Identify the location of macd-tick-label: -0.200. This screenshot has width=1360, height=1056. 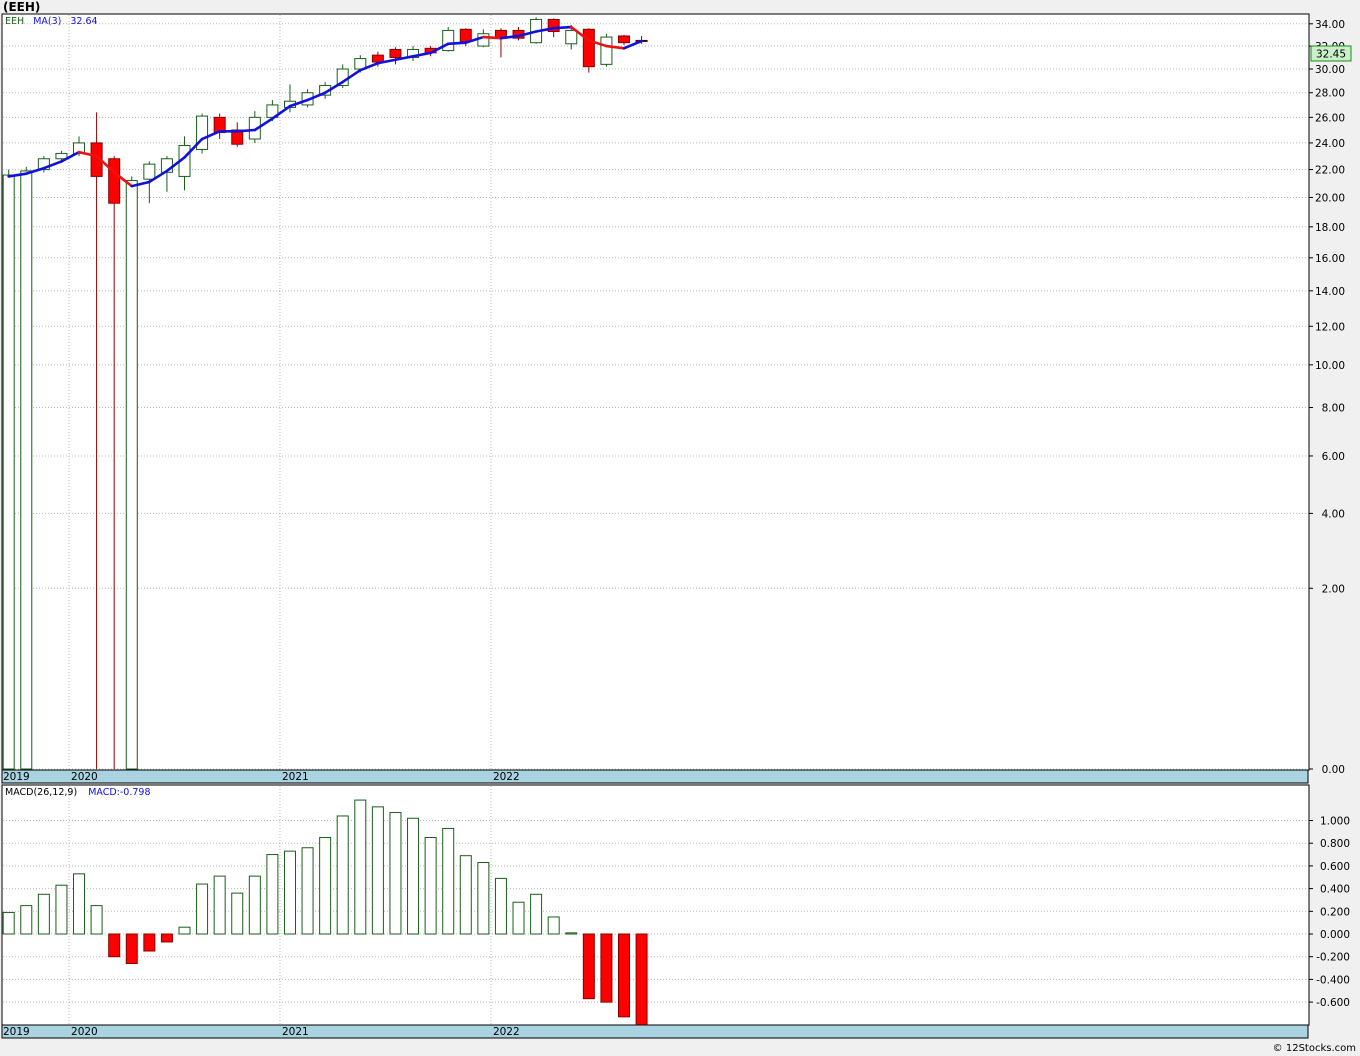
(1333, 958).